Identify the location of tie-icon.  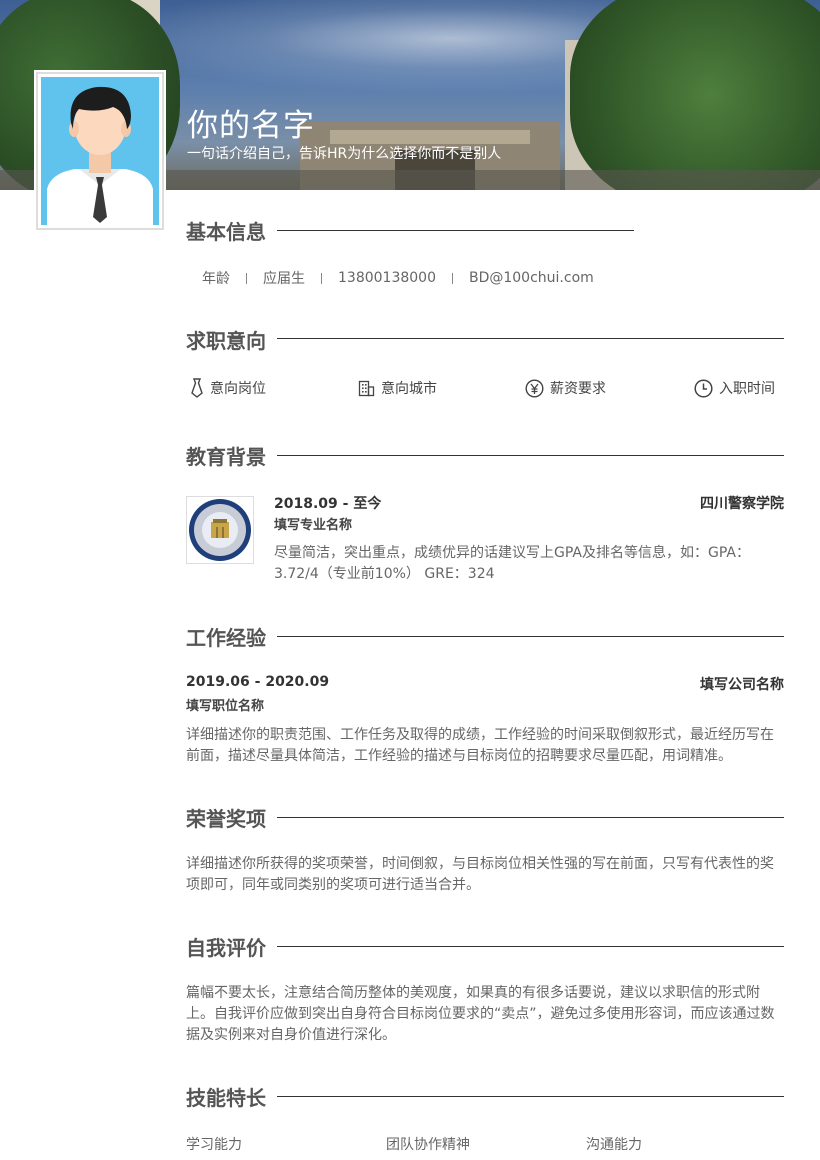
(197, 388).